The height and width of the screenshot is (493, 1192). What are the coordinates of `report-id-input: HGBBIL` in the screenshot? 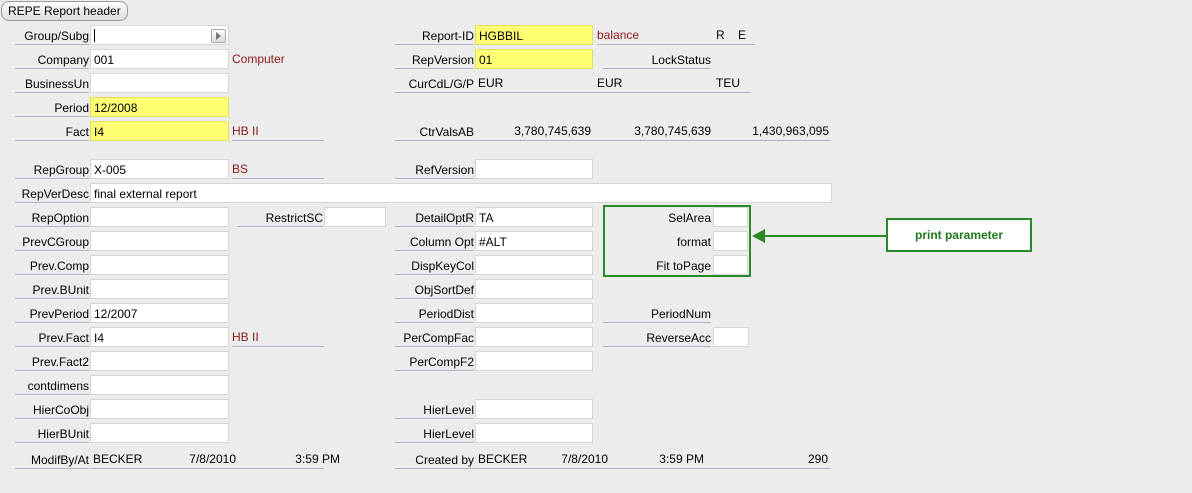 It's located at (534, 35).